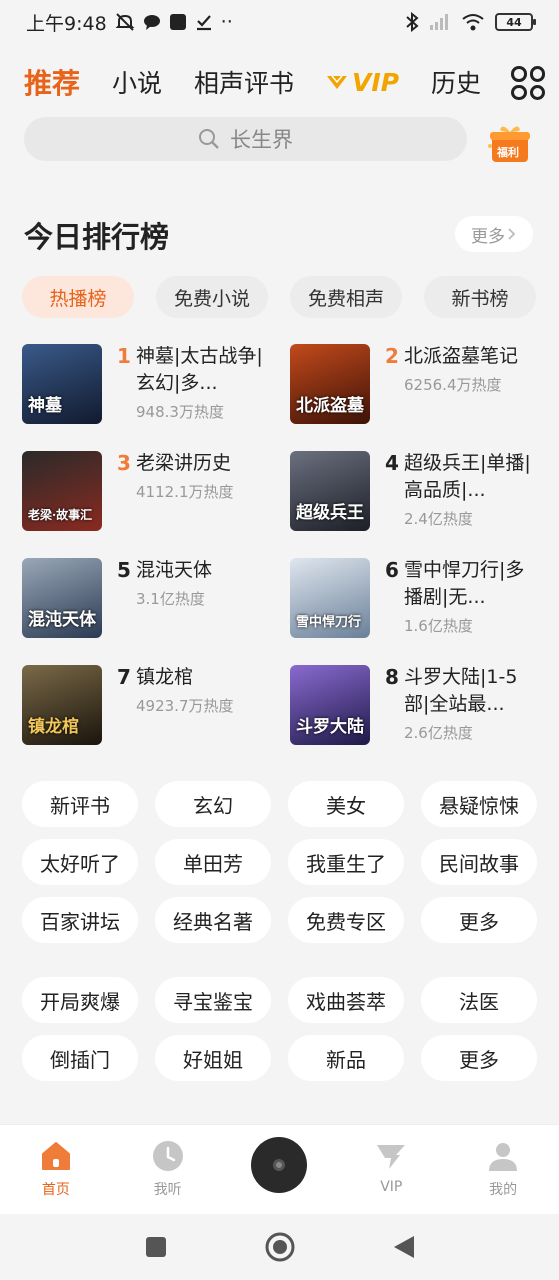 Image resolution: width=559 pixels, height=1280 pixels. I want to click on book-cover: 混沌天体, so click(62, 598).